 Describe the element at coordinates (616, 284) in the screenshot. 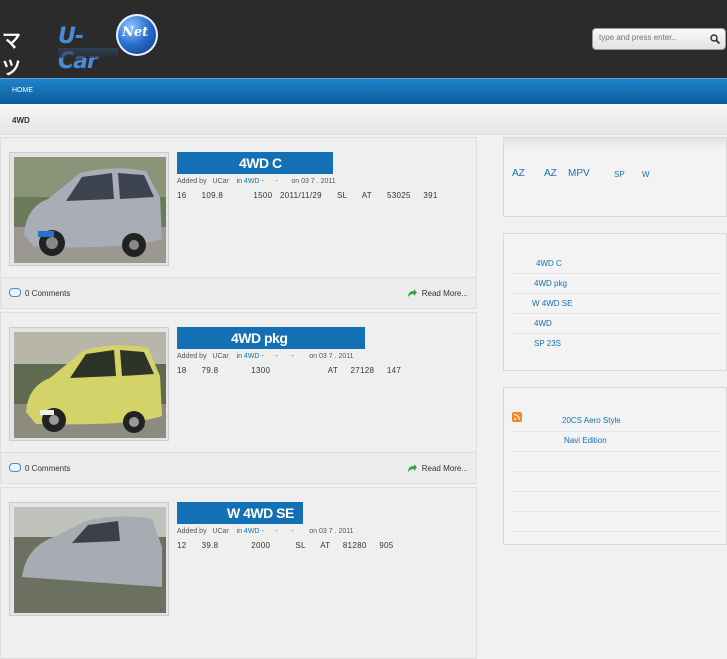

I see `recent-post-item: 4WD pkg` at that location.